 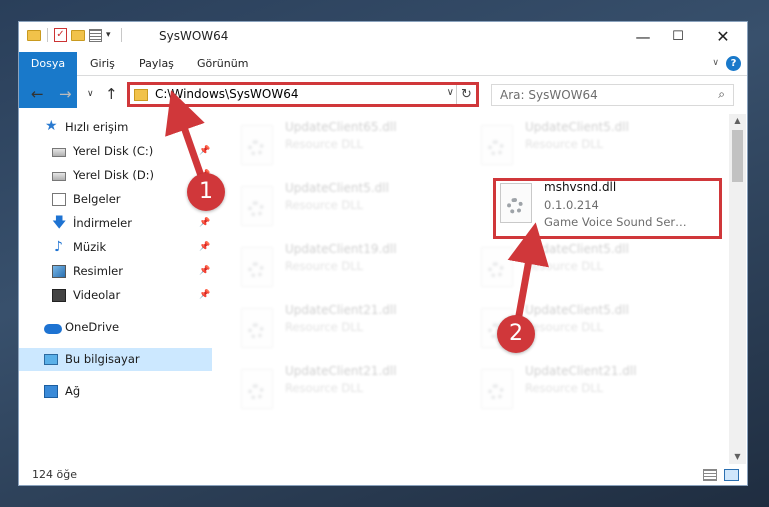 I want to click on sidebar-item-documents: Belgeler 📌, so click(x=115, y=199).